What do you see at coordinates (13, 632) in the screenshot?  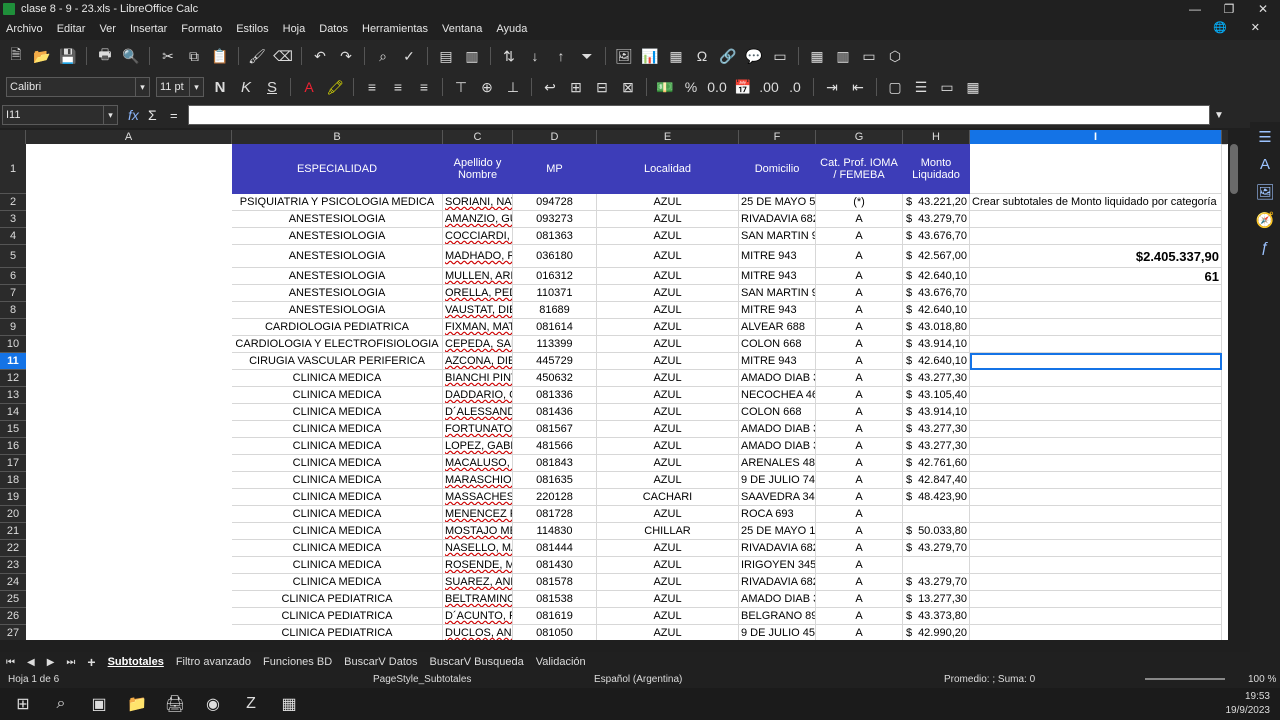 I see `row-header-27: 27` at bounding box center [13, 632].